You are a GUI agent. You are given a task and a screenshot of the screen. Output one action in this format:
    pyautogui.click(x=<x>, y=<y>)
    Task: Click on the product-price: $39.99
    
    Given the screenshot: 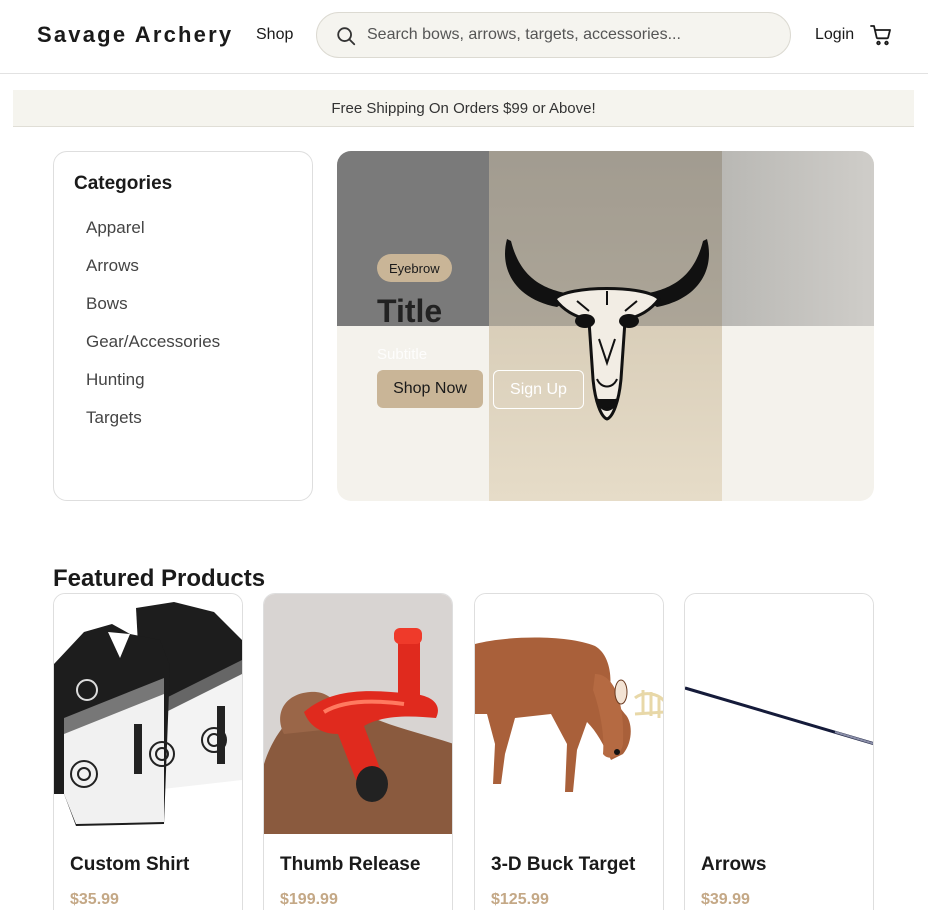 What is the action you would take?
    pyautogui.click(x=725, y=899)
    